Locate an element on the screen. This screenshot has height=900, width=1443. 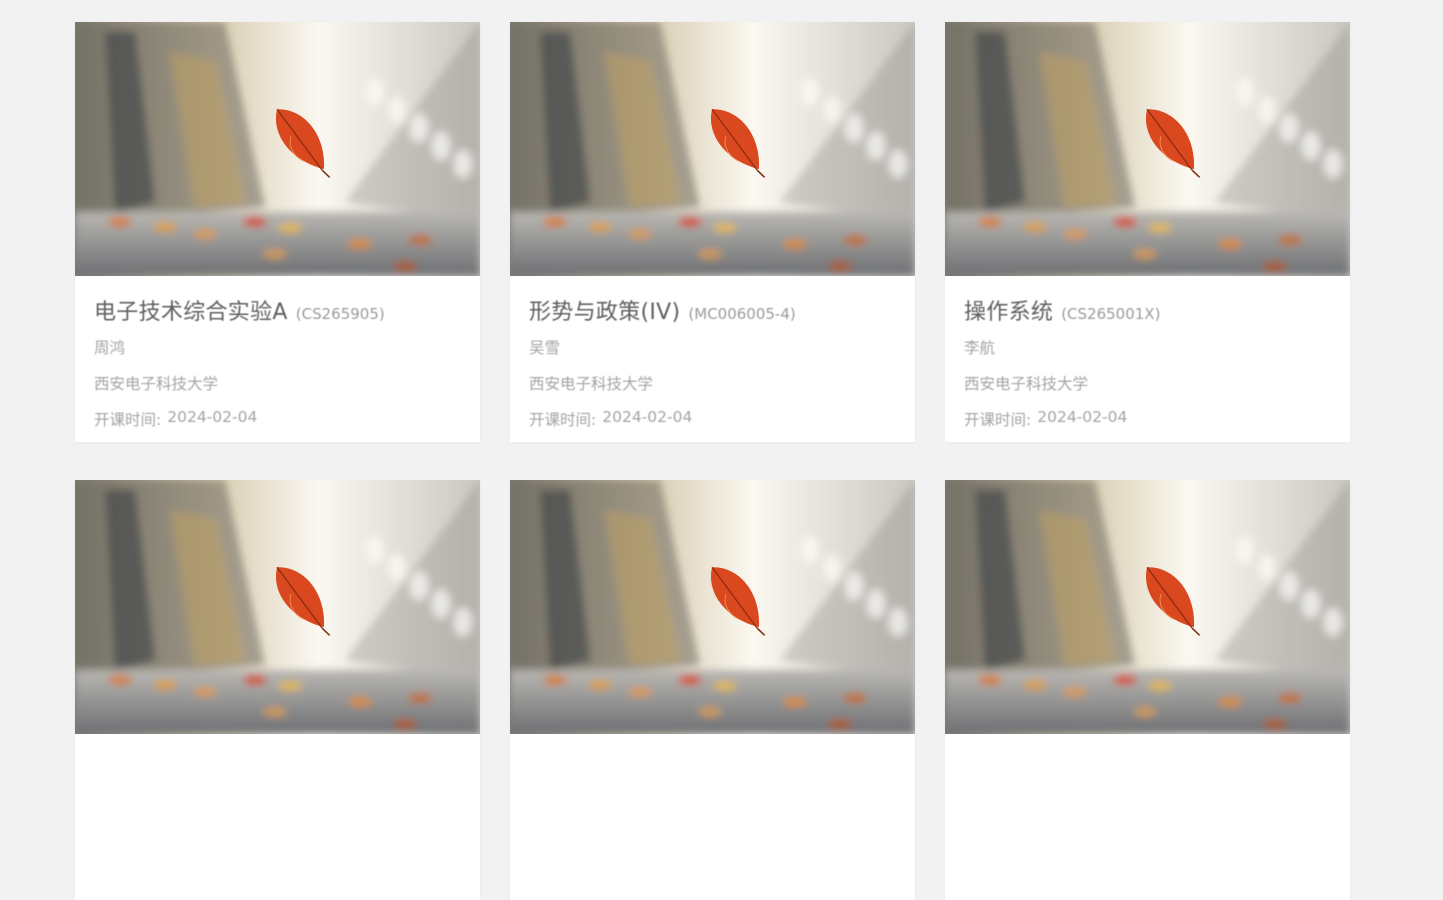
course-title-line: 电子技术综合实验A (CS265905) is located at coordinates (277, 310).